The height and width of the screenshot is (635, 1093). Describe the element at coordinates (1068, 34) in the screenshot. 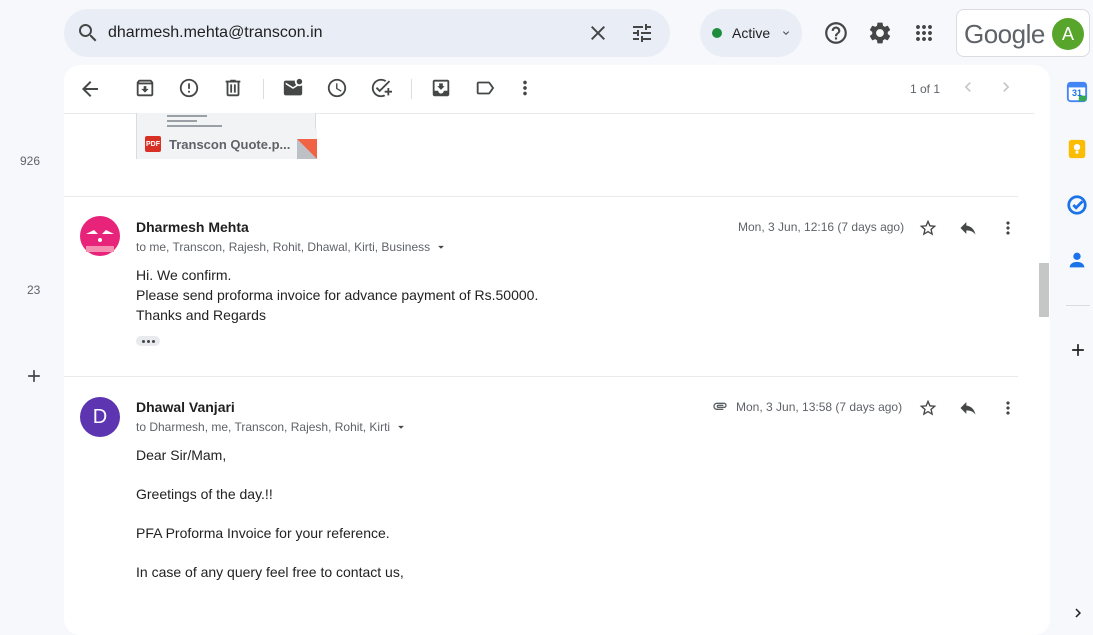

I see `account-avatar: A` at that location.